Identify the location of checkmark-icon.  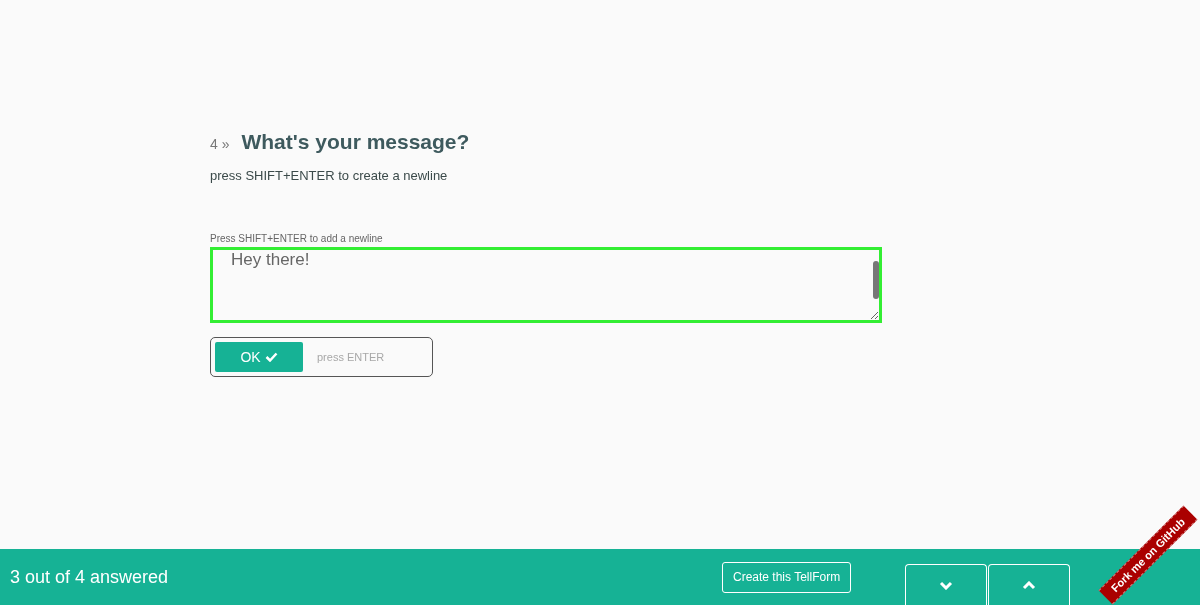
(271, 357).